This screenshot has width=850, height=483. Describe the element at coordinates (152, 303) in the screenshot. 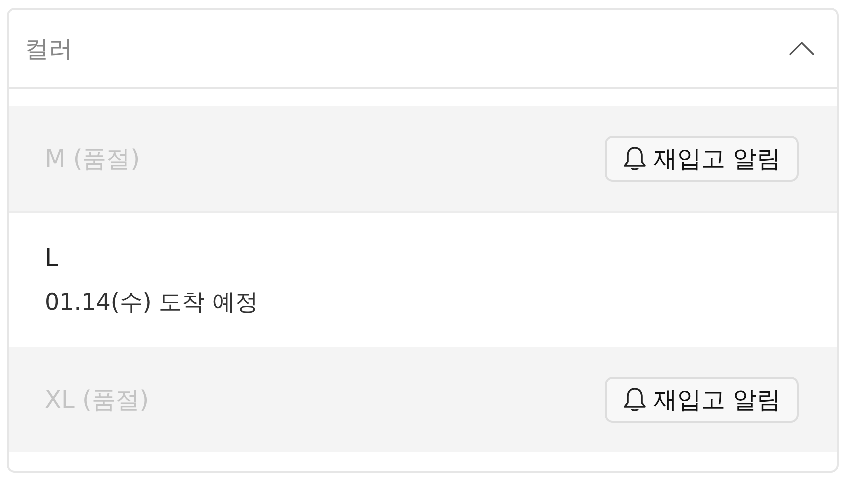

I see `arrival-note: 01.14(수) 도착 예정` at that location.